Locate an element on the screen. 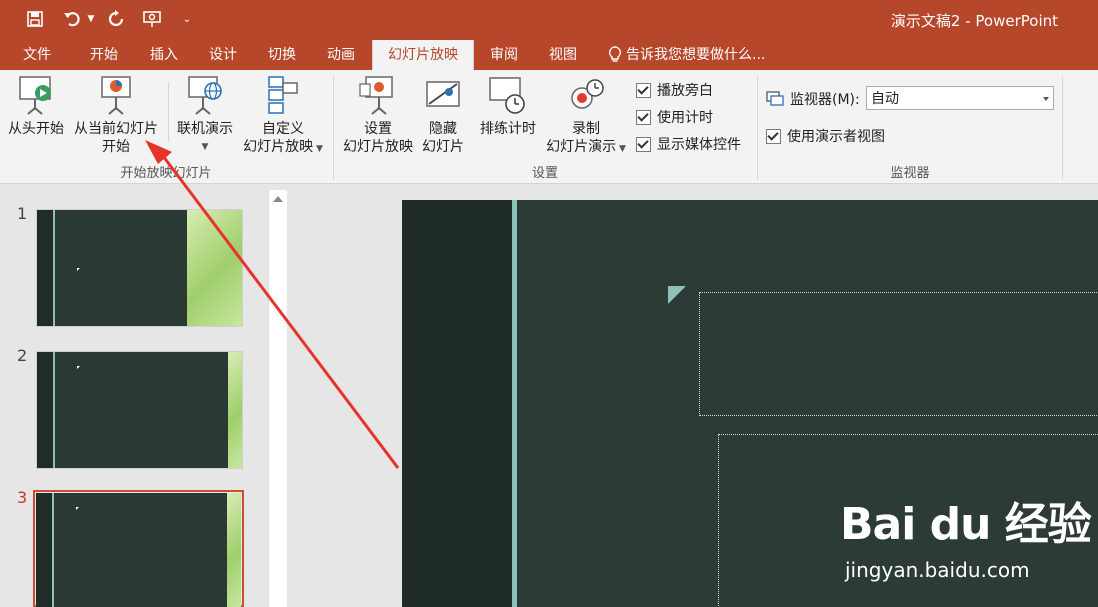 The image size is (1098, 607). tab-transitions: 切换 is located at coordinates (282, 55).